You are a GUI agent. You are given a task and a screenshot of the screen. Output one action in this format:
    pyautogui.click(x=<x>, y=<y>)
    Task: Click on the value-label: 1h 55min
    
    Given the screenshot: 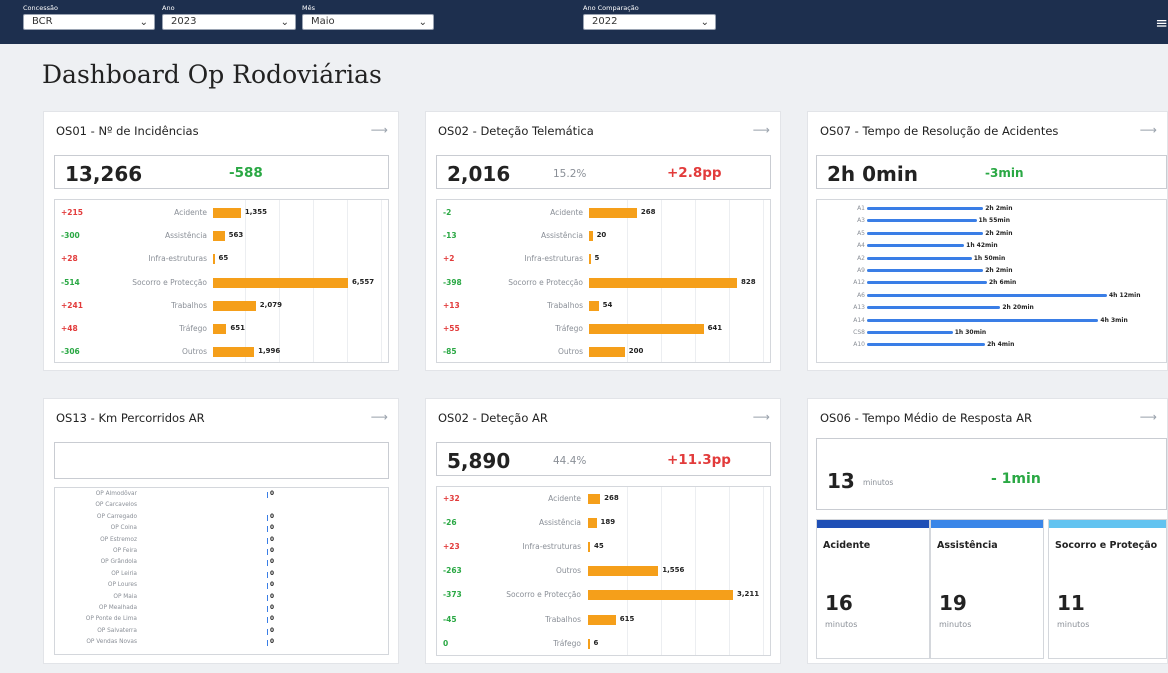 What is the action you would take?
    pyautogui.click(x=994, y=221)
    